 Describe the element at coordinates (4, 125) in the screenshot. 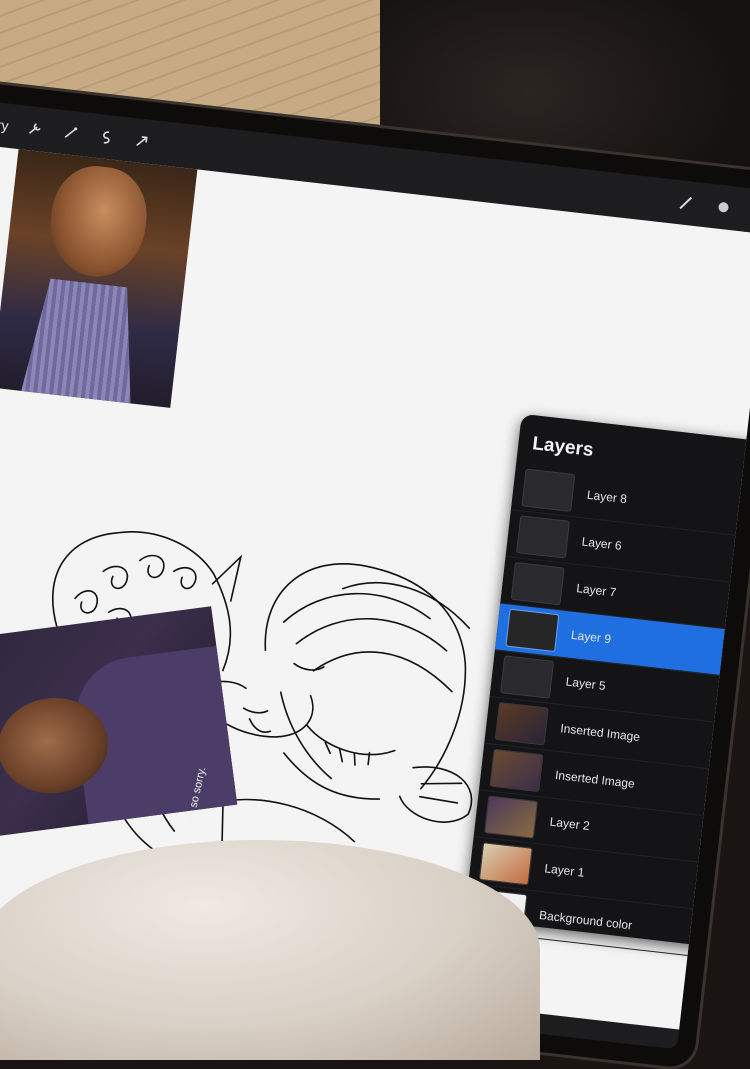

I see `gallery-button: ery` at that location.